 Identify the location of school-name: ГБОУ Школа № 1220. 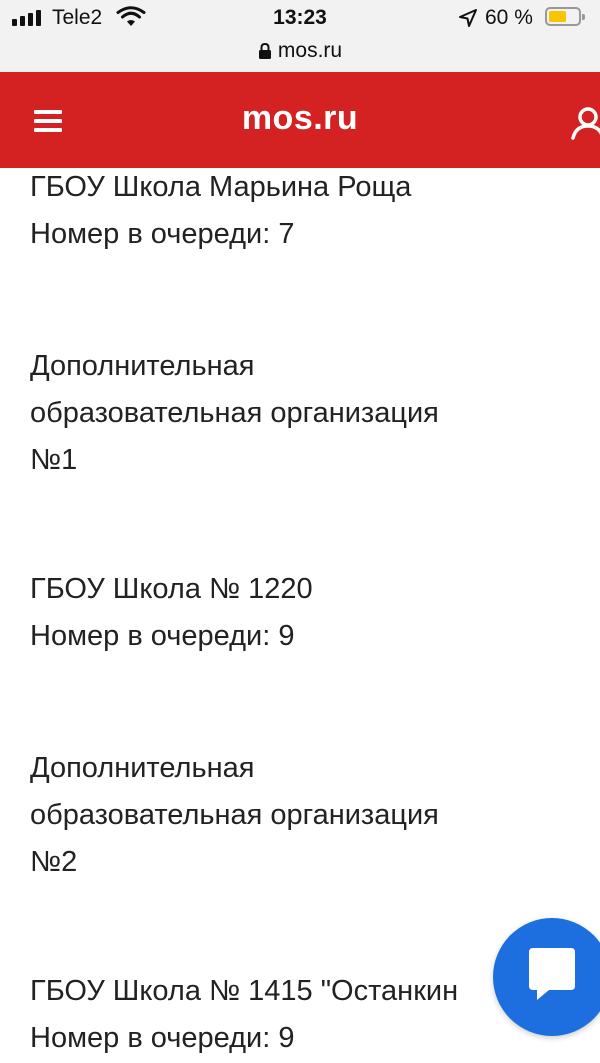
(171, 589).